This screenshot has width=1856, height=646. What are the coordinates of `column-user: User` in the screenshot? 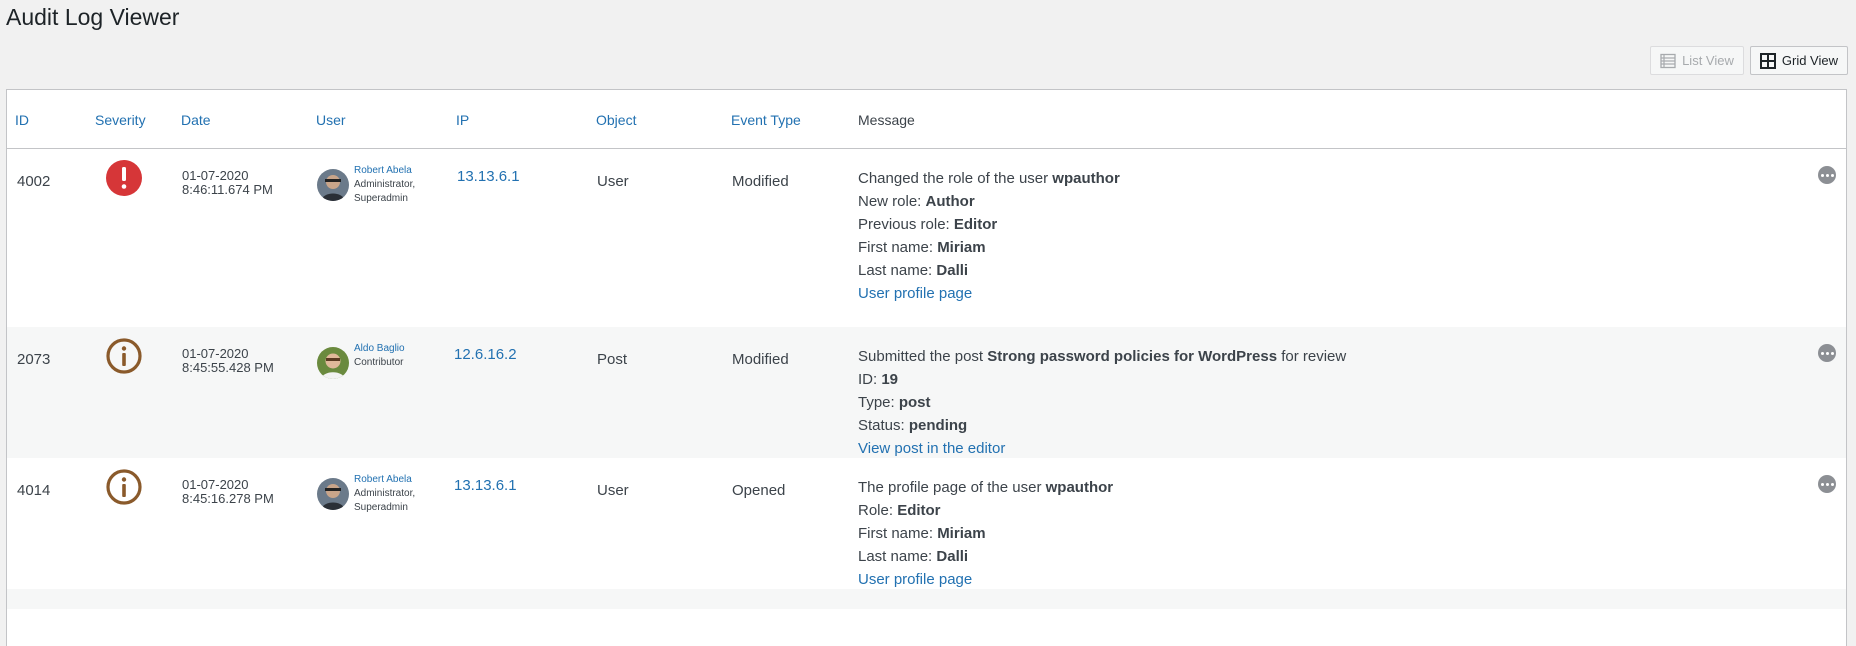 It's located at (331, 120).